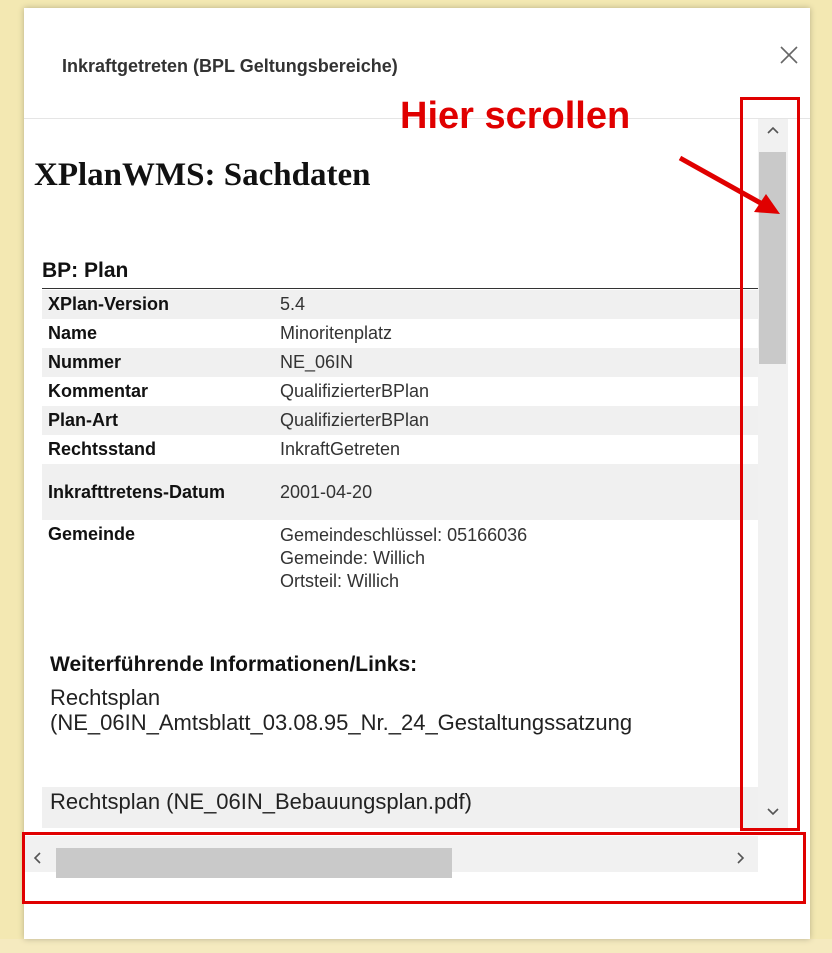  I want to click on link-rechtsplan-bebauungsplan: Rechtsplan (NE_06IN_Bebauungsplan.pdf), so click(400, 807).